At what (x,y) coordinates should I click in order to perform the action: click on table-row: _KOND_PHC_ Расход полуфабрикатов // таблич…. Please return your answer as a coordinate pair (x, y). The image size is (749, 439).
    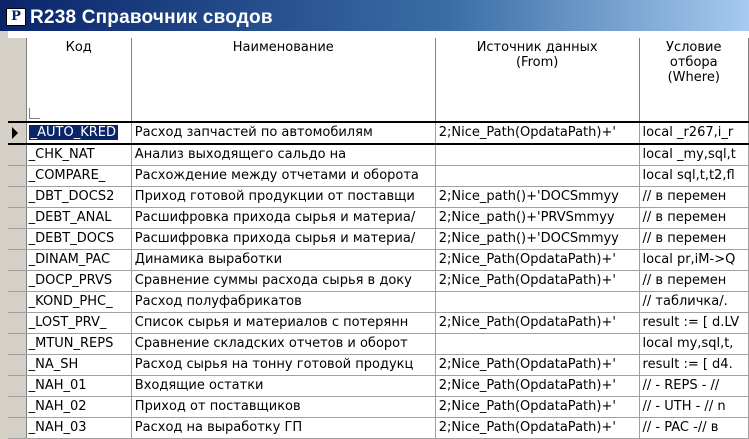
    Looking at the image, I should click on (378, 302).